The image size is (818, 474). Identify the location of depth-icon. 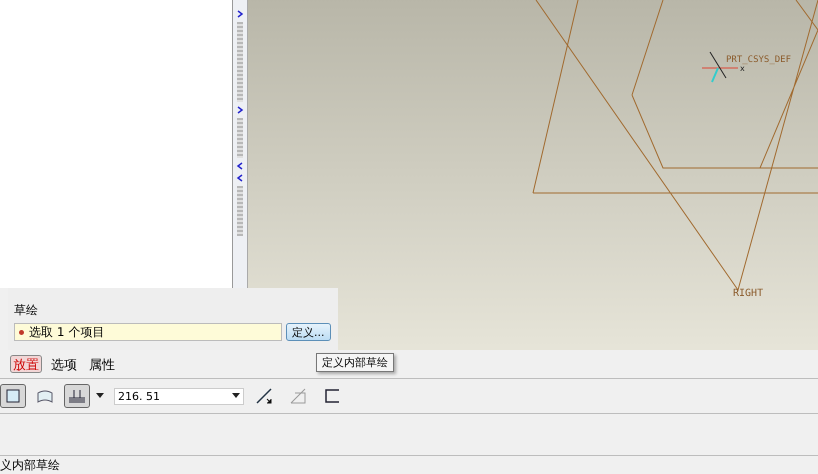
(77, 396).